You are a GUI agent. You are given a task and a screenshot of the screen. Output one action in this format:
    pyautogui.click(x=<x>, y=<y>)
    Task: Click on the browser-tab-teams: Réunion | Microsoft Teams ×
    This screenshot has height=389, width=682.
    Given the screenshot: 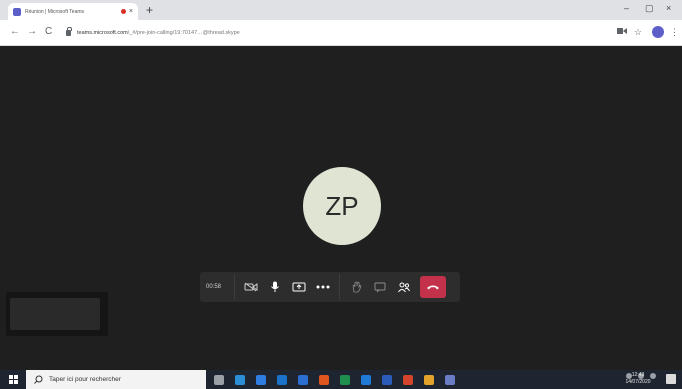 What is the action you would take?
    pyautogui.click(x=73, y=11)
    